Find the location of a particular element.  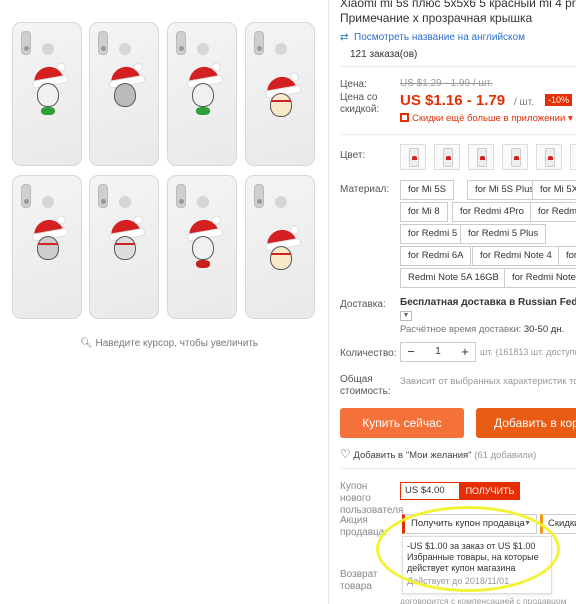

get-coupon-button: ПОЛУЧИТЬ is located at coordinates (490, 491).